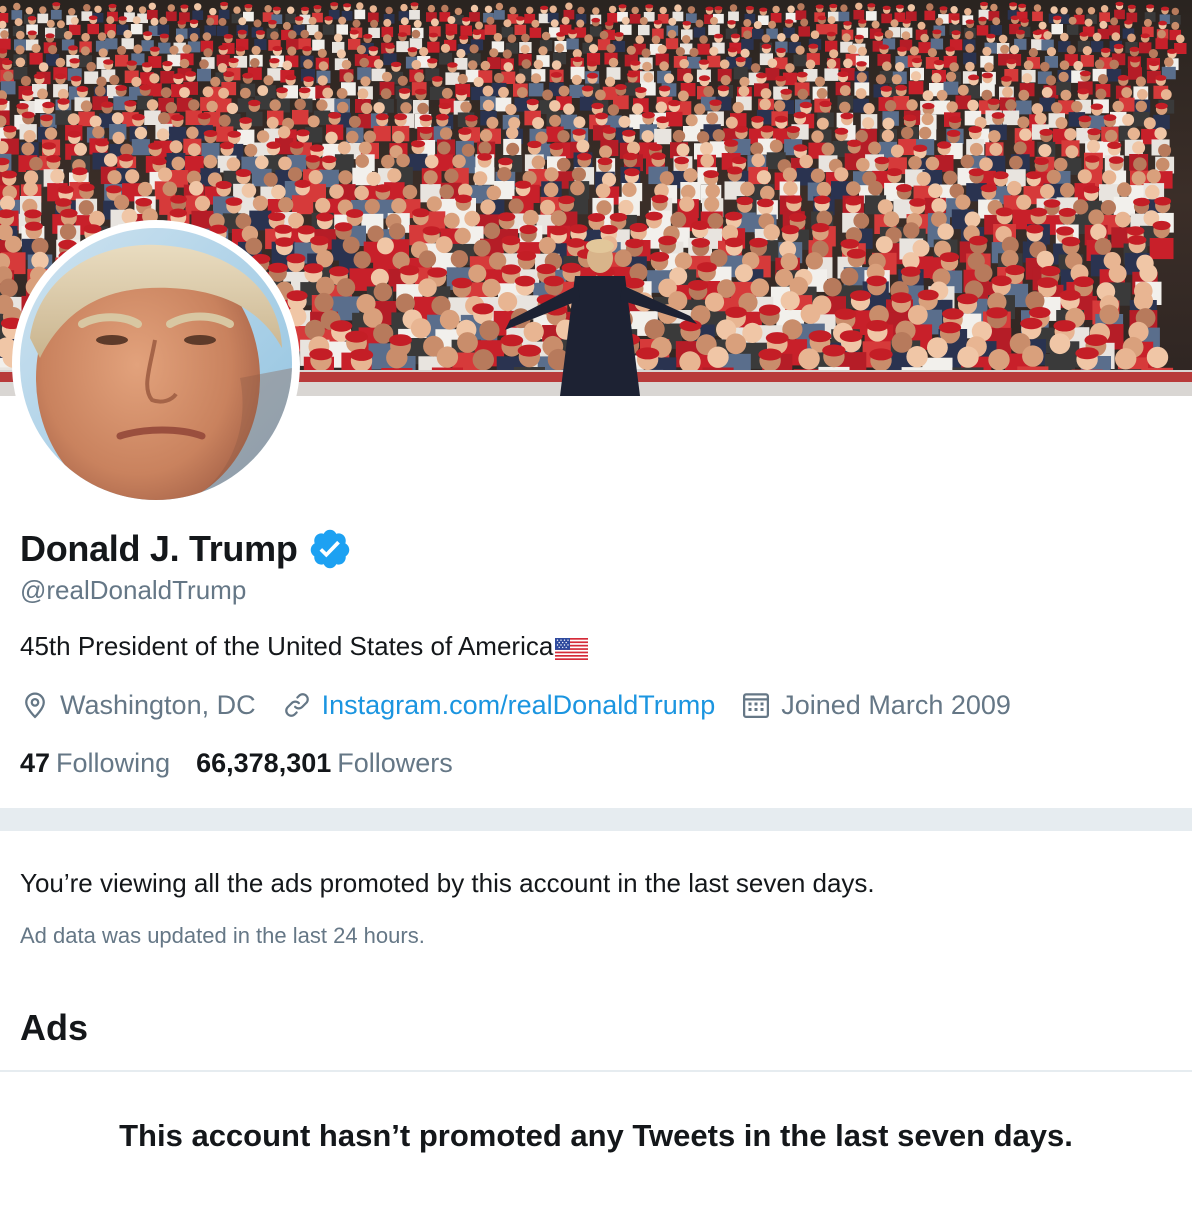 This screenshot has width=1192, height=1228. I want to click on link-icon, so click(297, 705).